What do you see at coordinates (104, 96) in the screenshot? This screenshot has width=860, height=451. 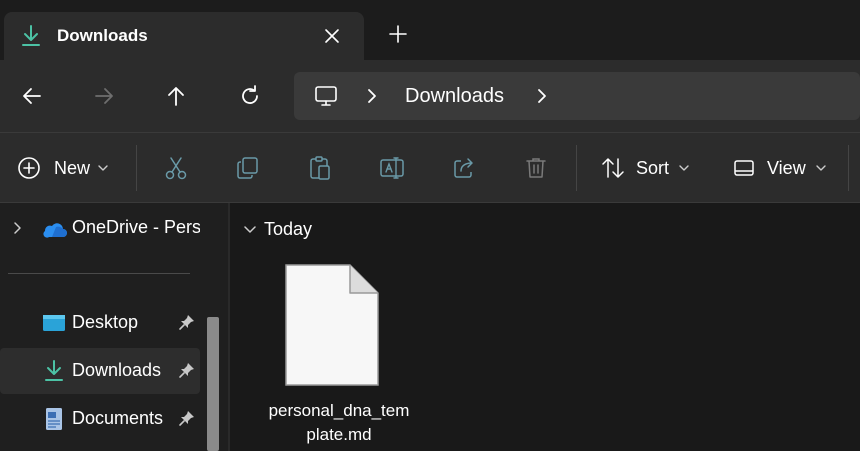 I see `arrow-right-icon` at bounding box center [104, 96].